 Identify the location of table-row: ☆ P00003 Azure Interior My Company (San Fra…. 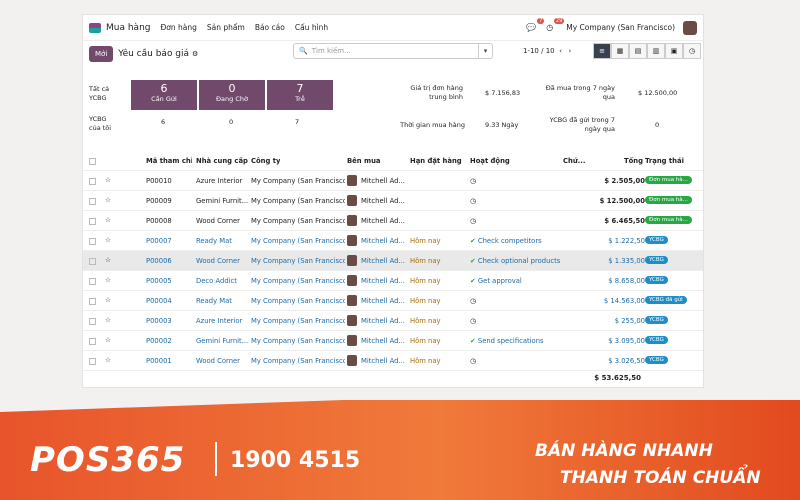
(393, 321).